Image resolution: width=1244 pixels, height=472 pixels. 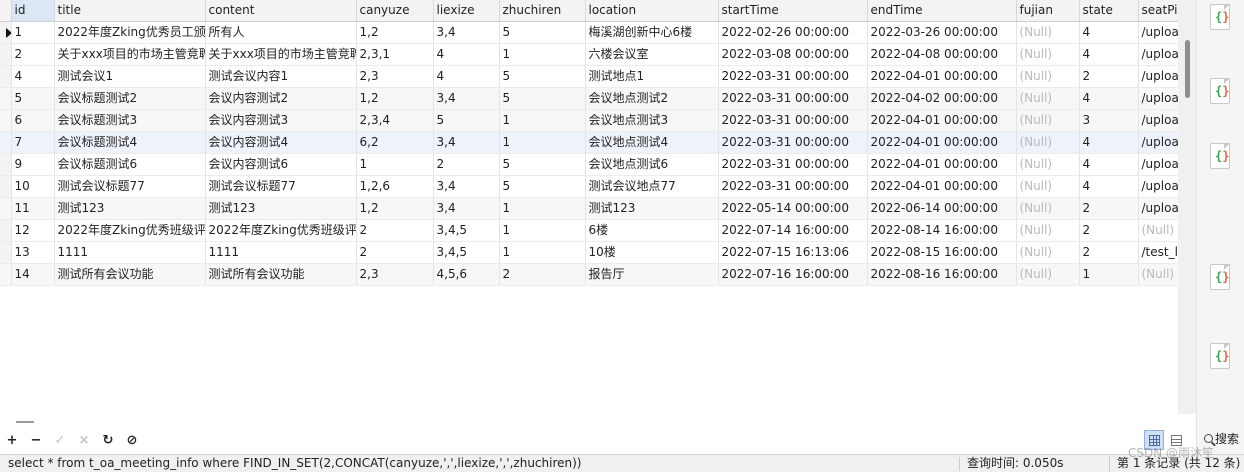 What do you see at coordinates (793, 32) in the screenshot?
I see `cell-startTime: 2022-02-26 00:00:00` at bounding box center [793, 32].